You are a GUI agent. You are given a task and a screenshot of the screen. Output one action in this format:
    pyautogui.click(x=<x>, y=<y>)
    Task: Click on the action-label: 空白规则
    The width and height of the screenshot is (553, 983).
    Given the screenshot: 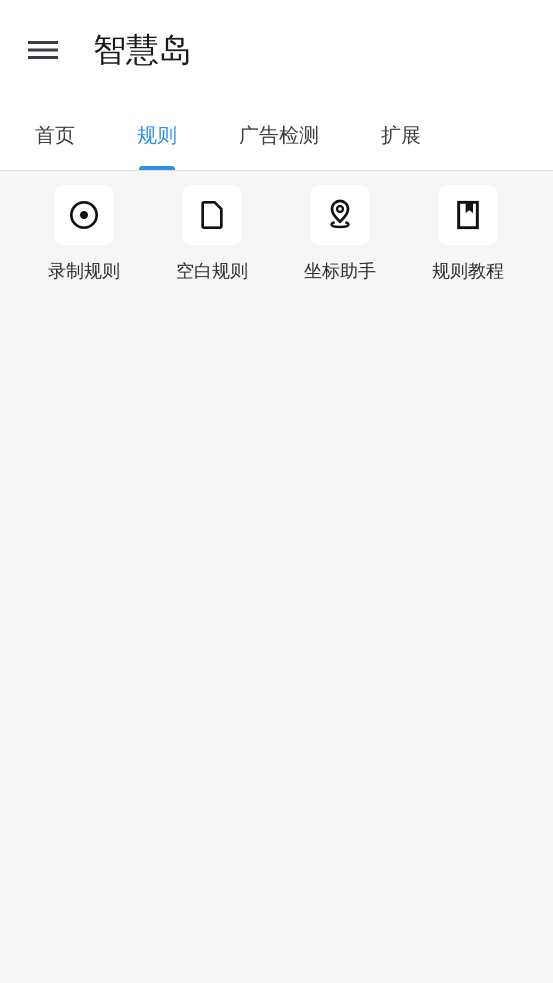 What is the action you would take?
    pyautogui.click(x=212, y=271)
    